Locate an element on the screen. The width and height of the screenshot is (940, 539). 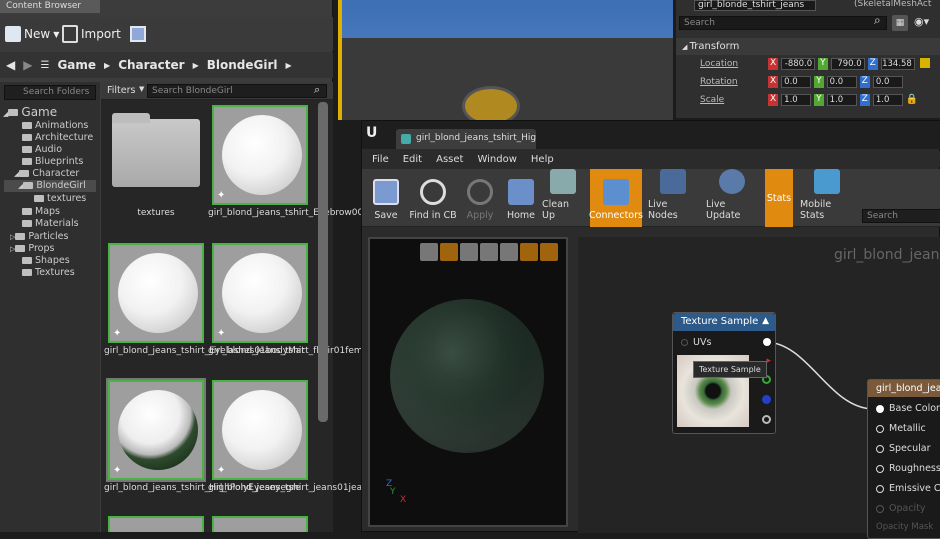
collapse-arrow-icon: ▲ is located at coordinates (765, 321).